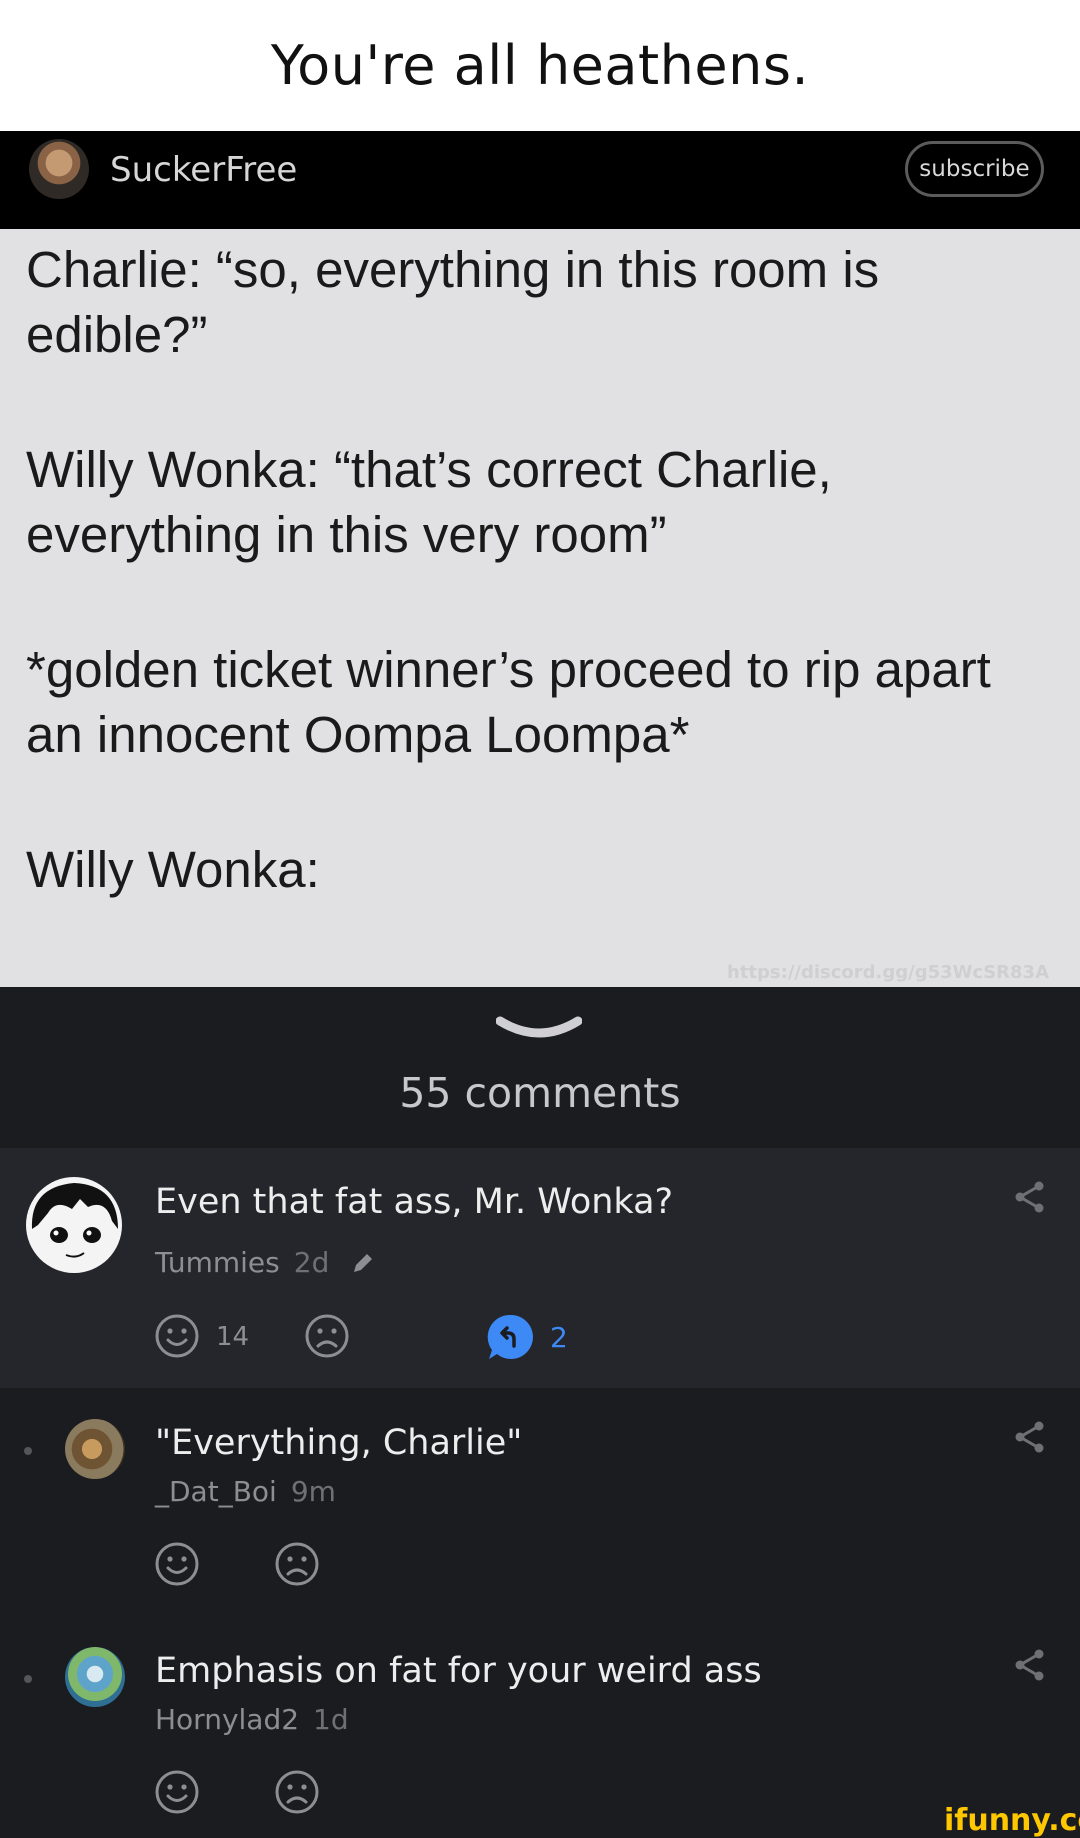 The height and width of the screenshot is (1838, 1080). What do you see at coordinates (1012, 1820) in the screenshot?
I see `ifunny-logo: ifunny.co` at bounding box center [1012, 1820].